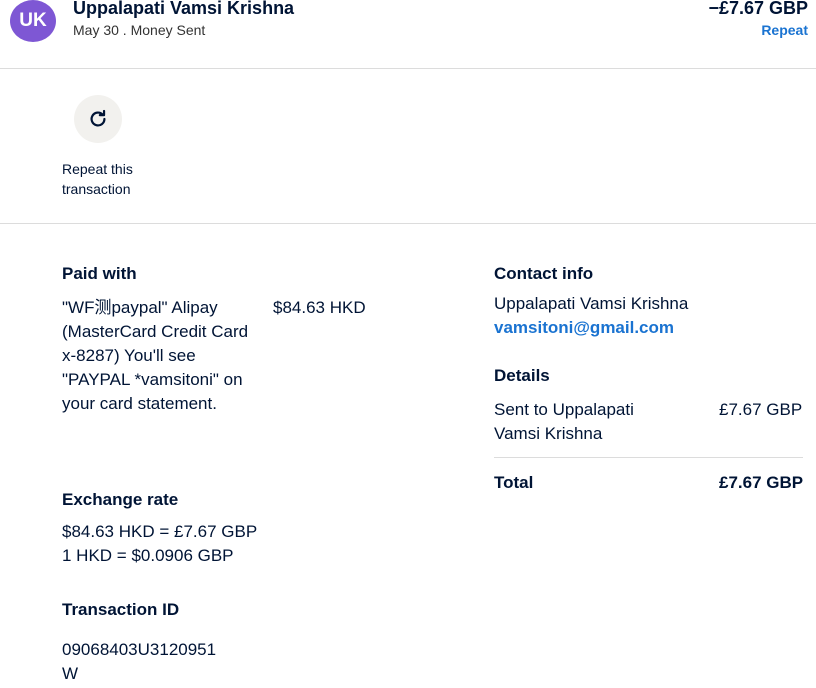 The width and height of the screenshot is (816, 688). Describe the element at coordinates (121, 609) in the screenshot. I see `transaction-id-title: Transaction ID` at that location.